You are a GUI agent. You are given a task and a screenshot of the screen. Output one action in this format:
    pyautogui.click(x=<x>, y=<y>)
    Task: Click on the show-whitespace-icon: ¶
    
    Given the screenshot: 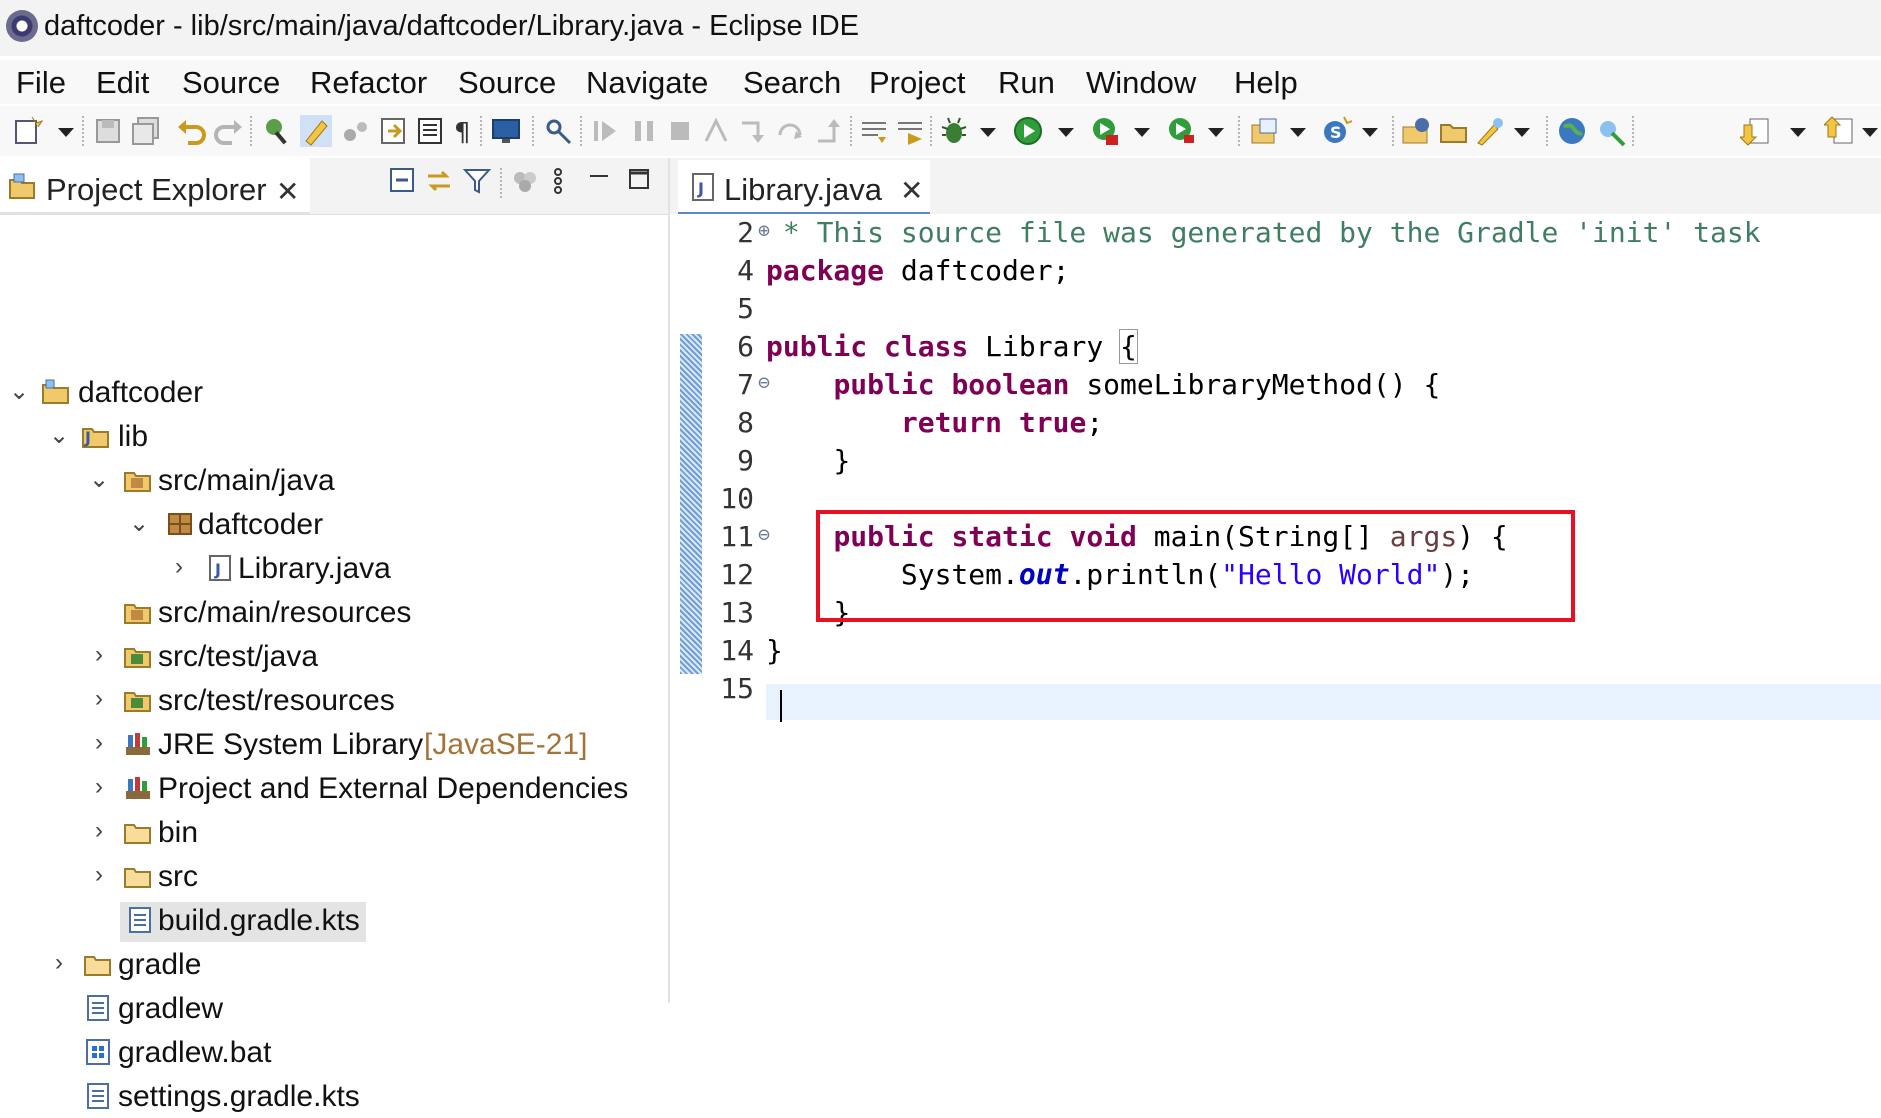 What is the action you would take?
    pyautogui.click(x=464, y=131)
    